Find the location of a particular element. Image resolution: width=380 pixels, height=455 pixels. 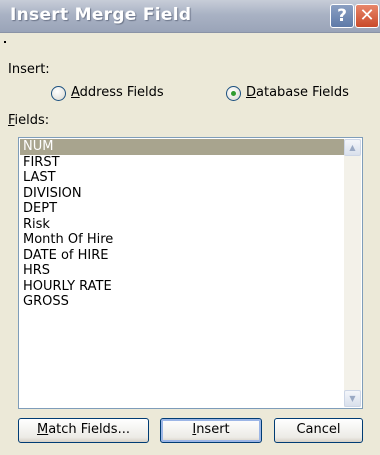

list-item: HRS is located at coordinates (182, 271).